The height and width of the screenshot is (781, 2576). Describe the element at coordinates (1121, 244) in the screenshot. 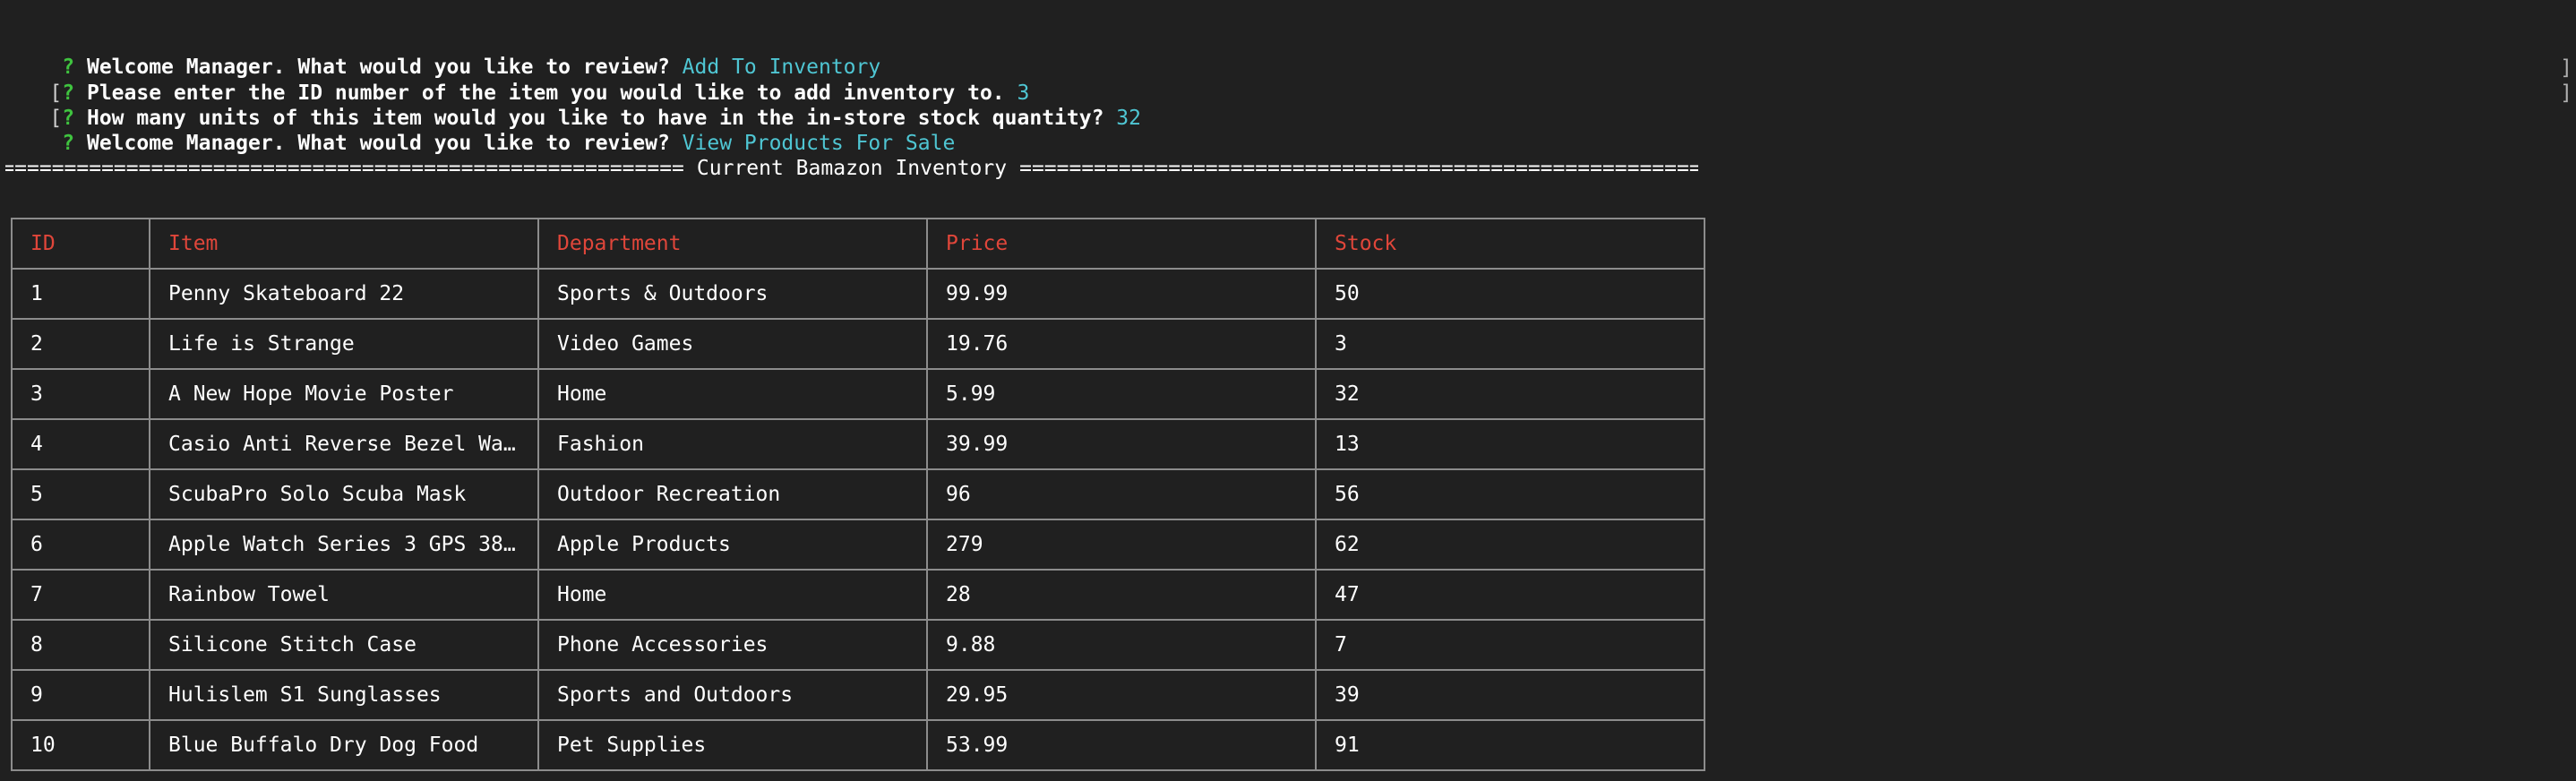

I see `column-header-price: Price` at that location.